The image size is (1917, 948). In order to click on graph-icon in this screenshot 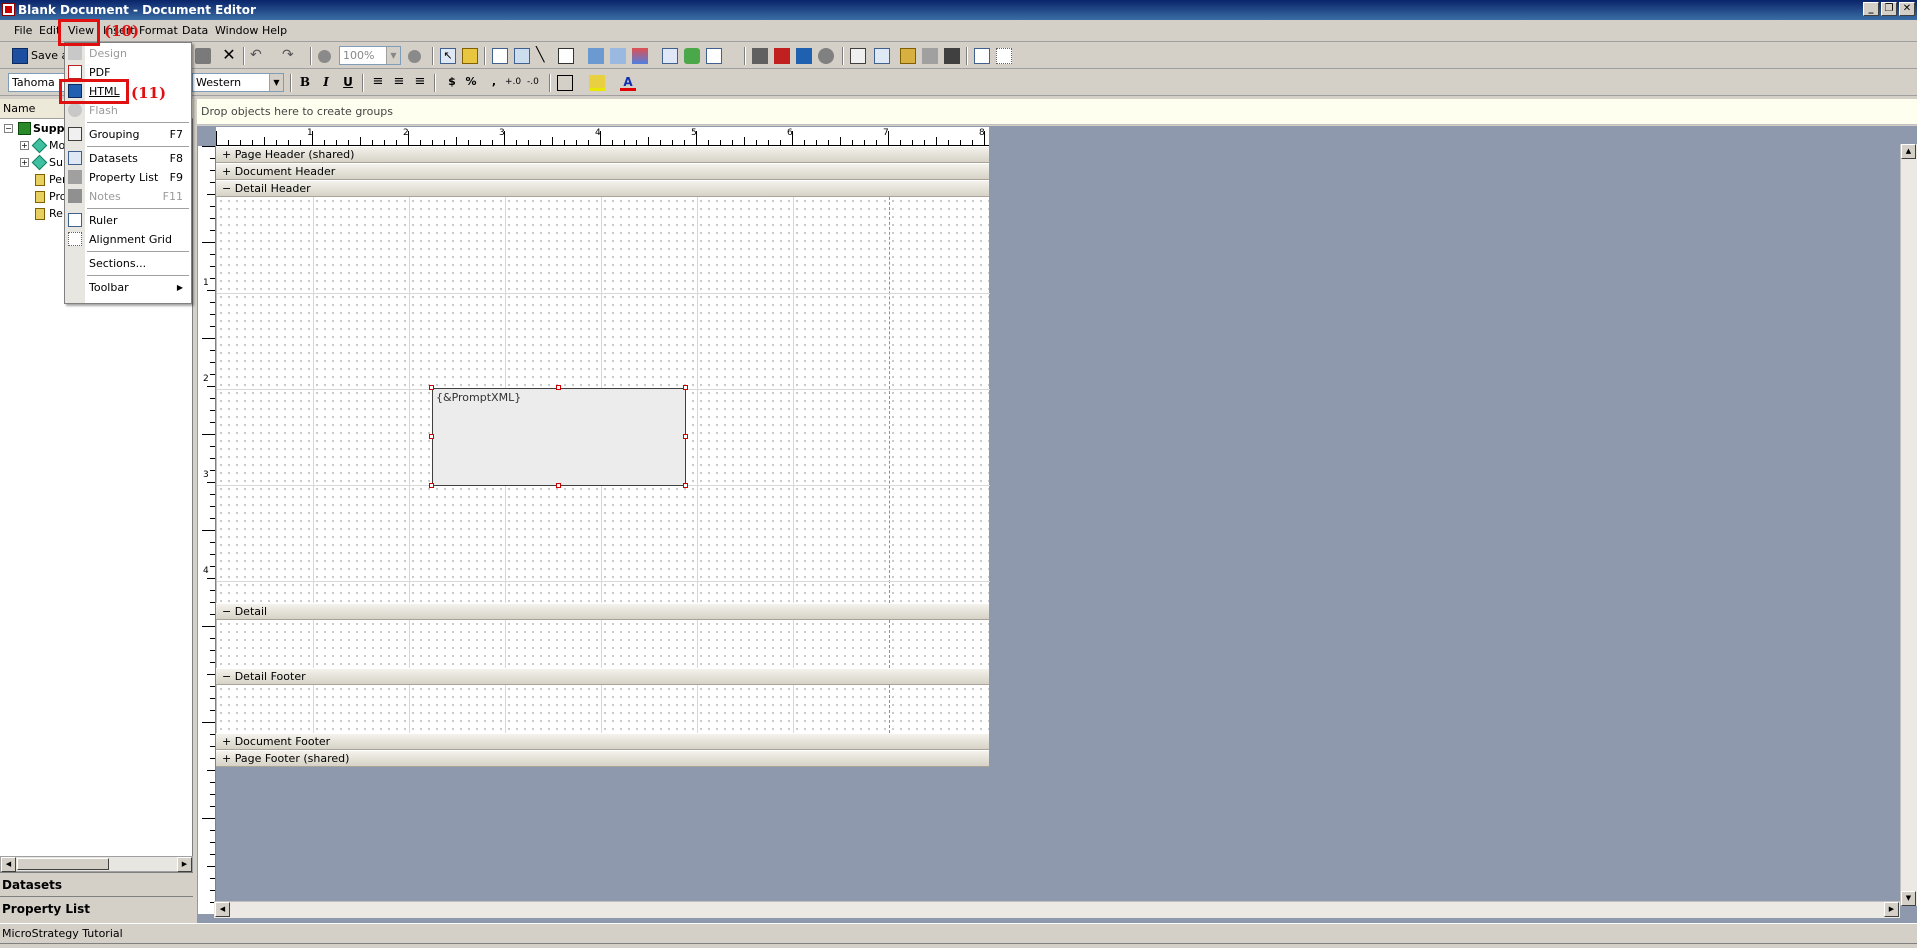, I will do `click(640, 56)`.